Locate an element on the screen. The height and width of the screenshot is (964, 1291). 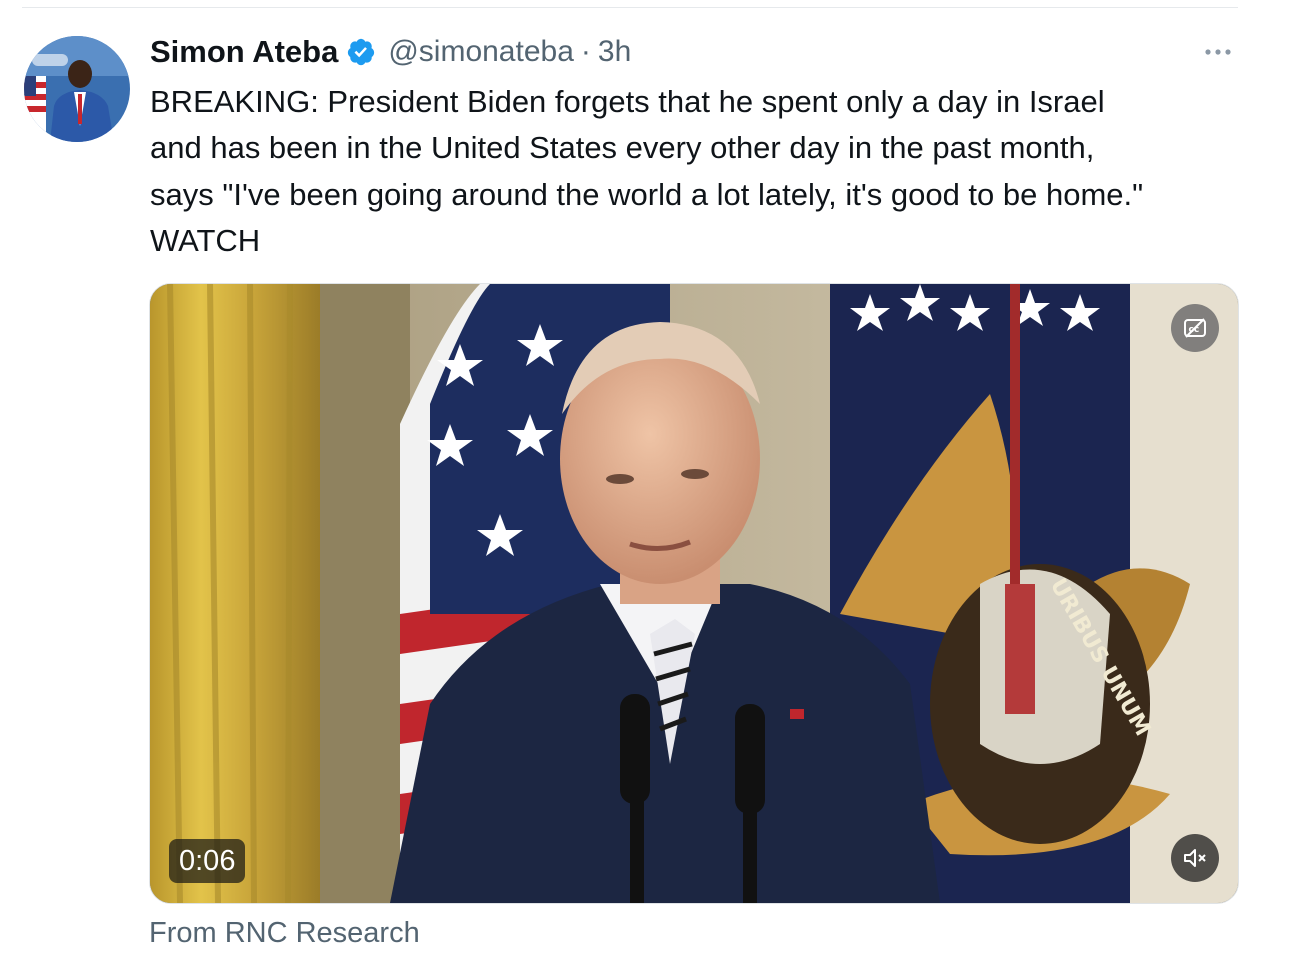
top-divider is located at coordinates (630, 7).